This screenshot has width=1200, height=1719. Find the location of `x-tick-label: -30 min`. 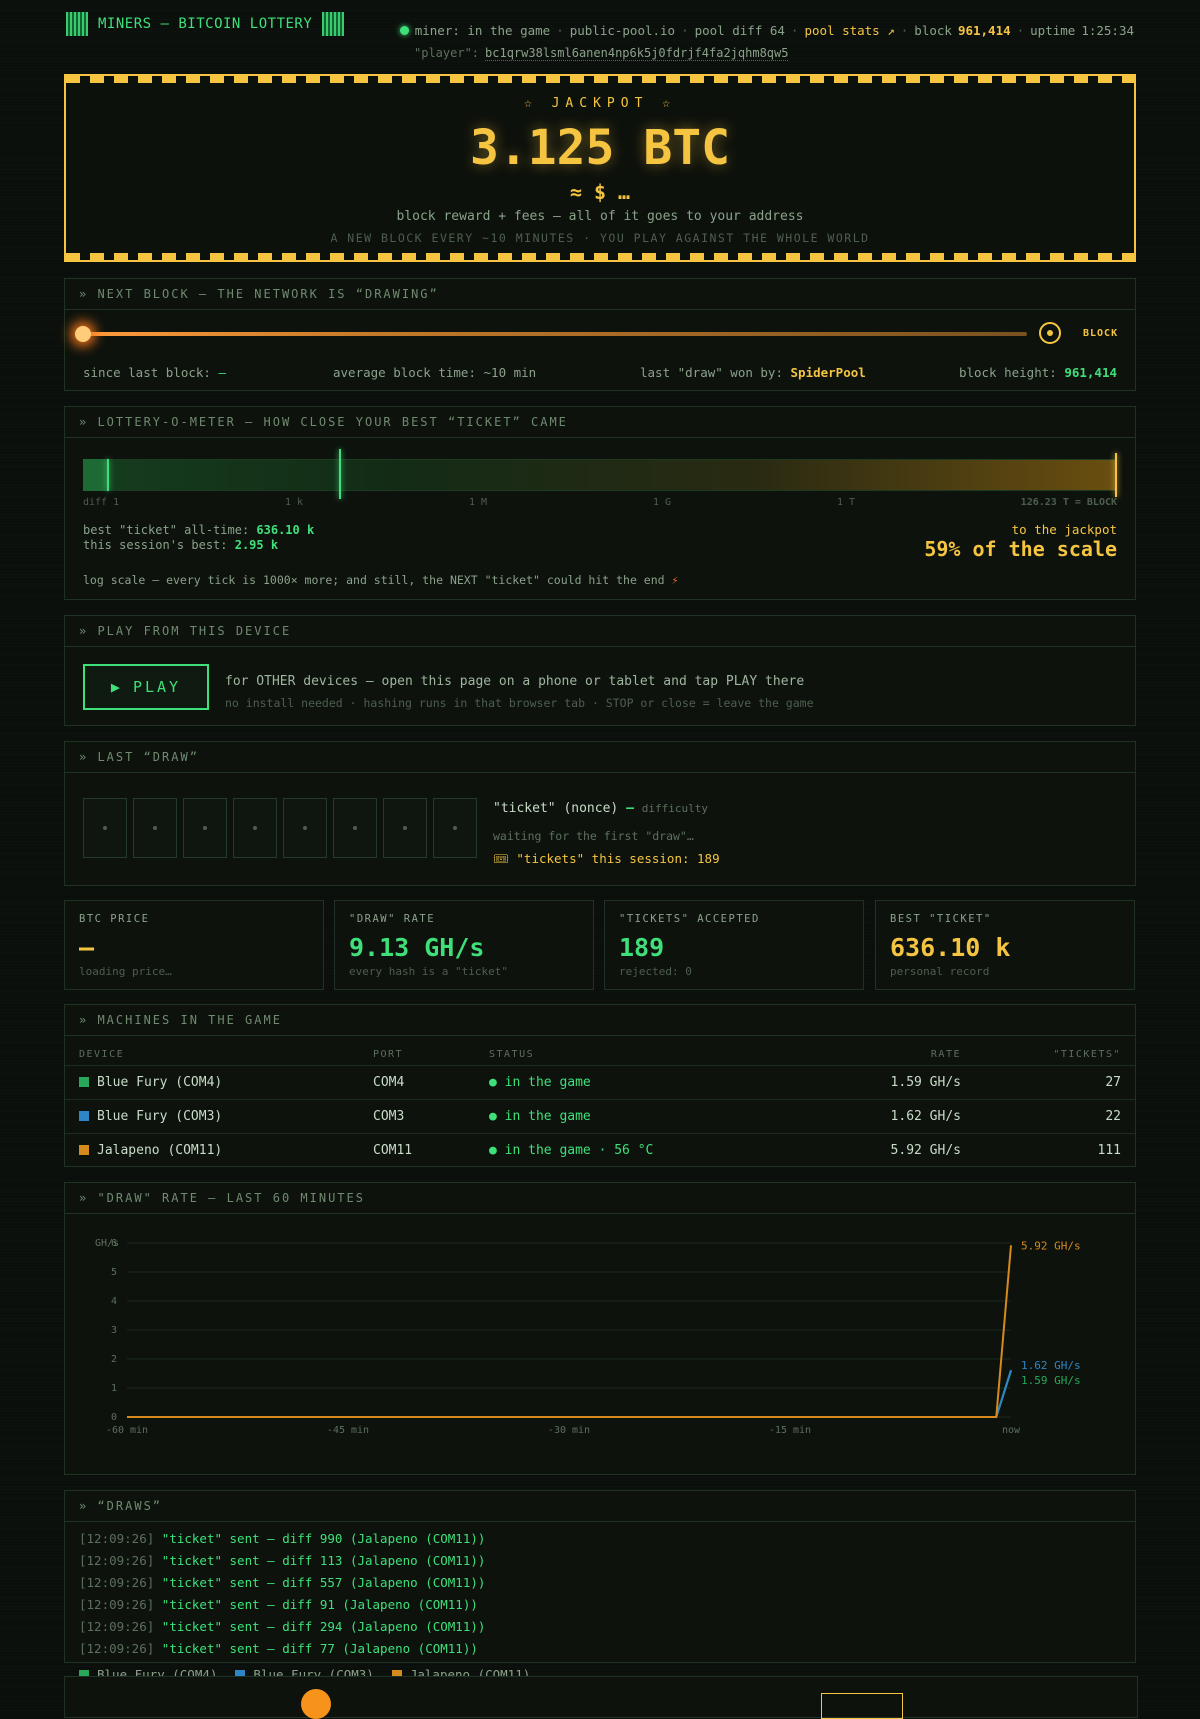

x-tick-label: -30 min is located at coordinates (569, 1430).